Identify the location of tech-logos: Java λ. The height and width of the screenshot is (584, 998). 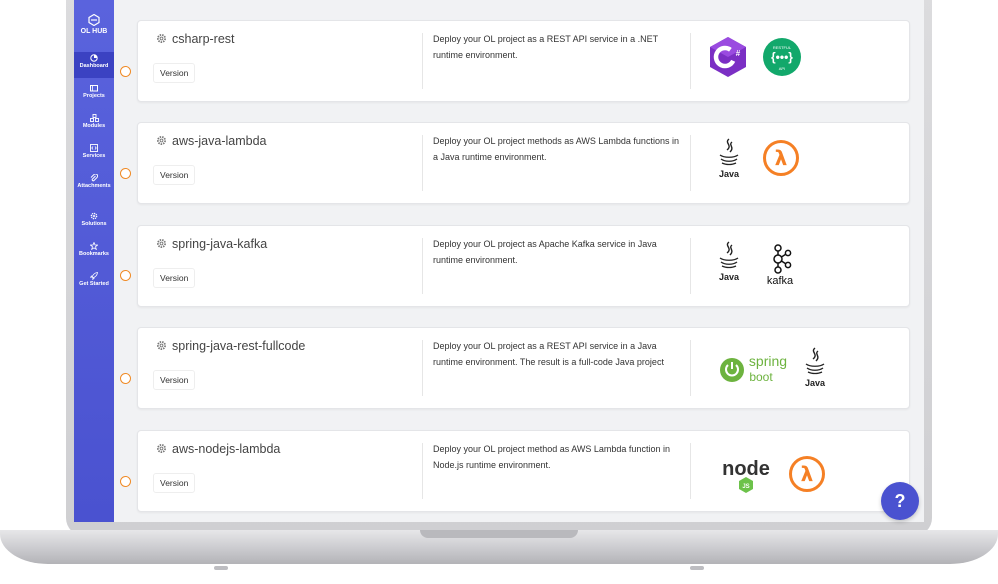
(800, 164).